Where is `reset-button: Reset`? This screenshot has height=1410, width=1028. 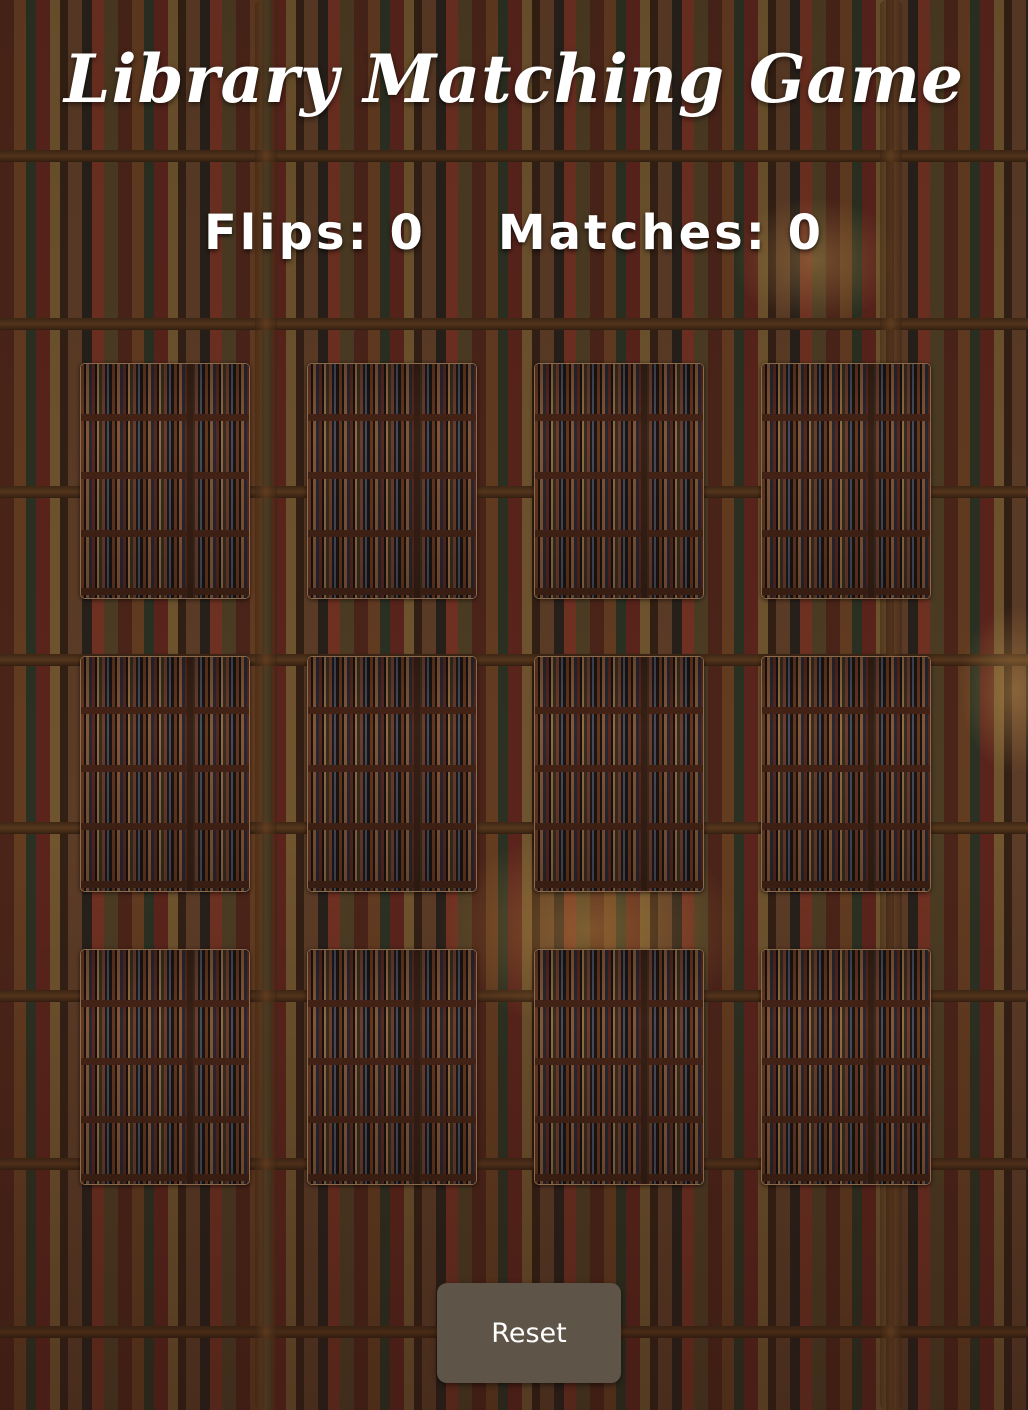 reset-button: Reset is located at coordinates (529, 1333).